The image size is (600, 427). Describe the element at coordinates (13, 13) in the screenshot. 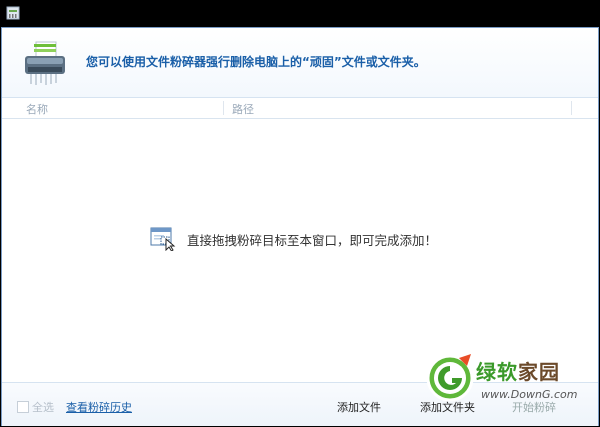

I see `app-icon` at that location.